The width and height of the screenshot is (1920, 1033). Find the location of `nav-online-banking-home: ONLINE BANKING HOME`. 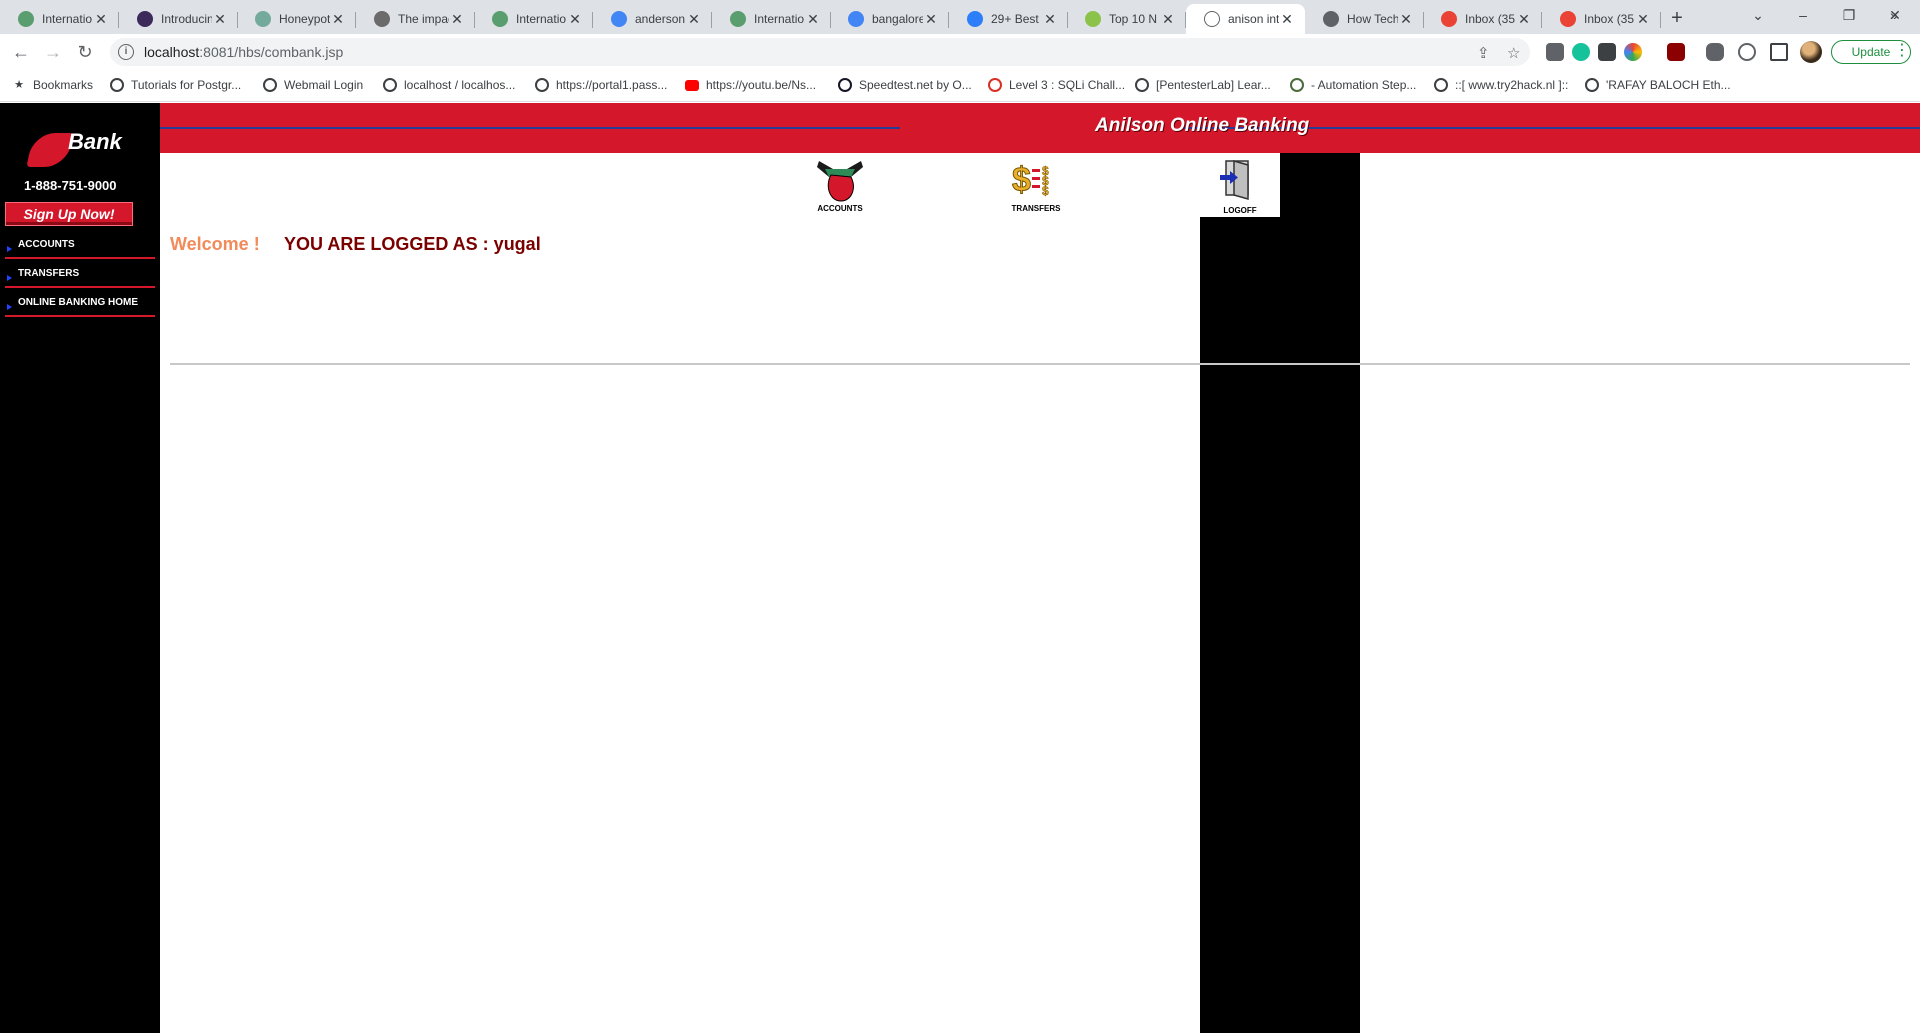

nav-online-banking-home: ONLINE BANKING HOME is located at coordinates (80, 304).